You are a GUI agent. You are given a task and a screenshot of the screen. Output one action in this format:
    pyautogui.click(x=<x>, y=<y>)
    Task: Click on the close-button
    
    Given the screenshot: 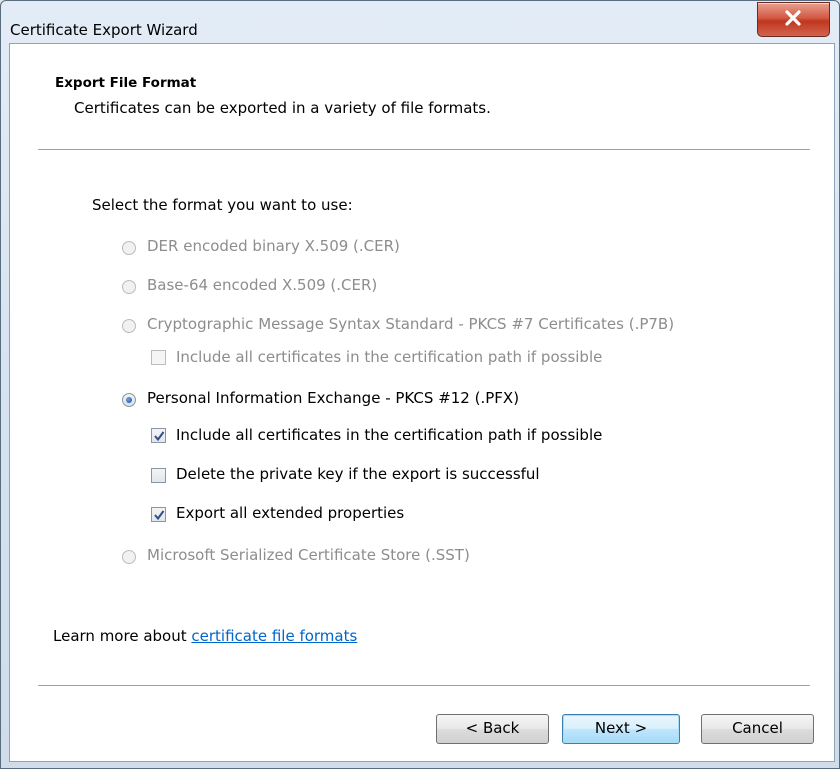 What is the action you would take?
    pyautogui.click(x=793, y=19)
    